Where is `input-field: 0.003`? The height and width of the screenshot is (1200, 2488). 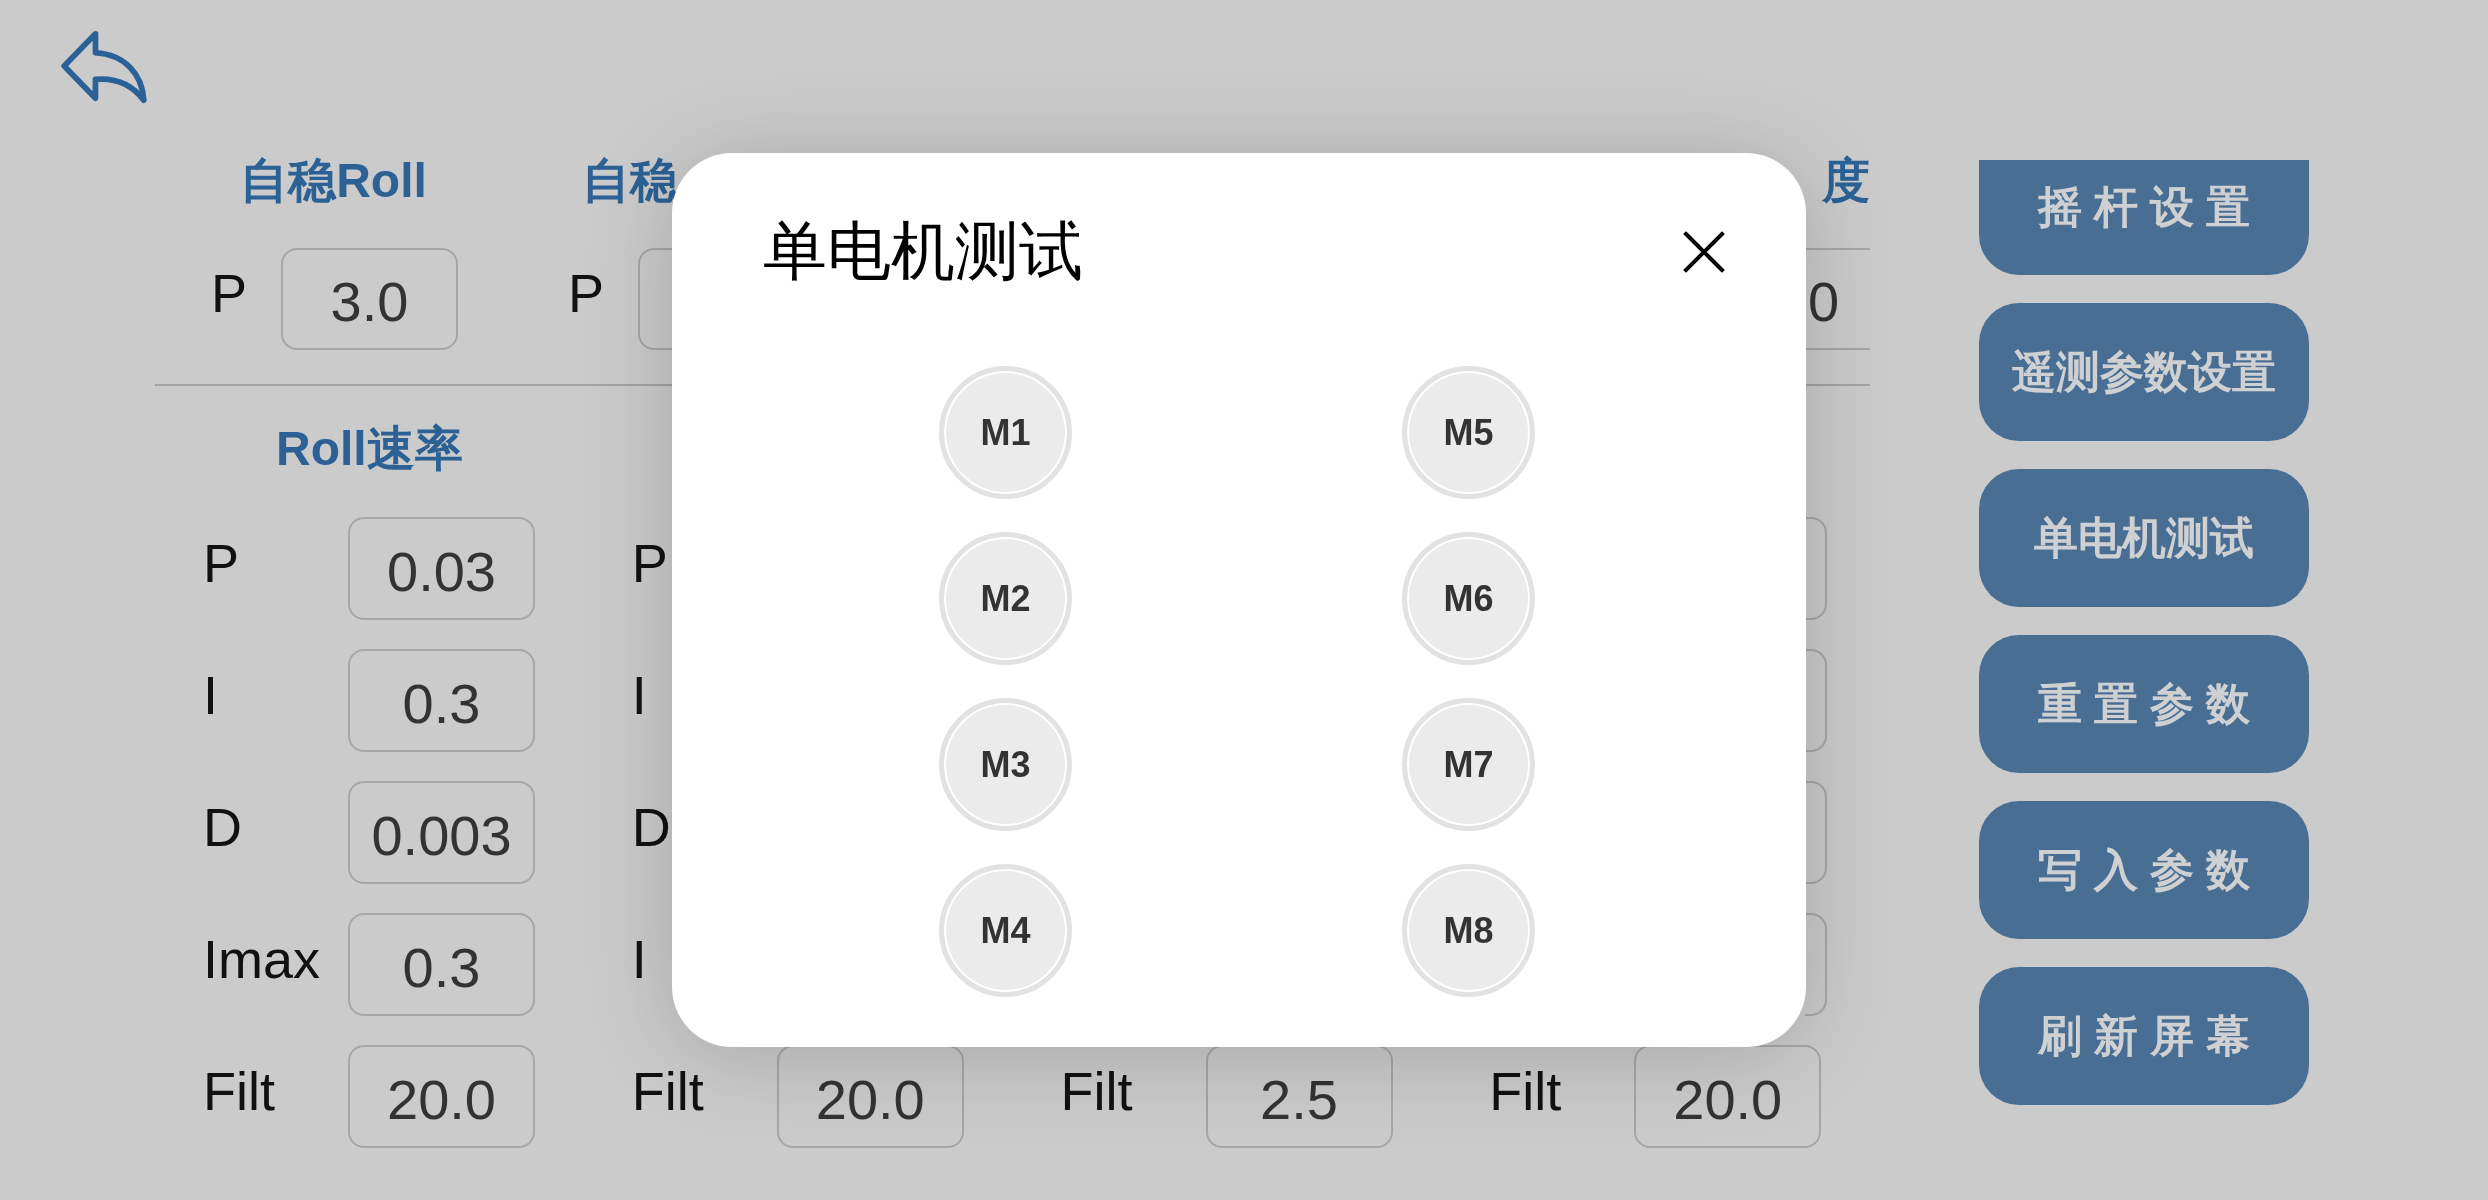 input-field: 0.003 is located at coordinates (441, 832).